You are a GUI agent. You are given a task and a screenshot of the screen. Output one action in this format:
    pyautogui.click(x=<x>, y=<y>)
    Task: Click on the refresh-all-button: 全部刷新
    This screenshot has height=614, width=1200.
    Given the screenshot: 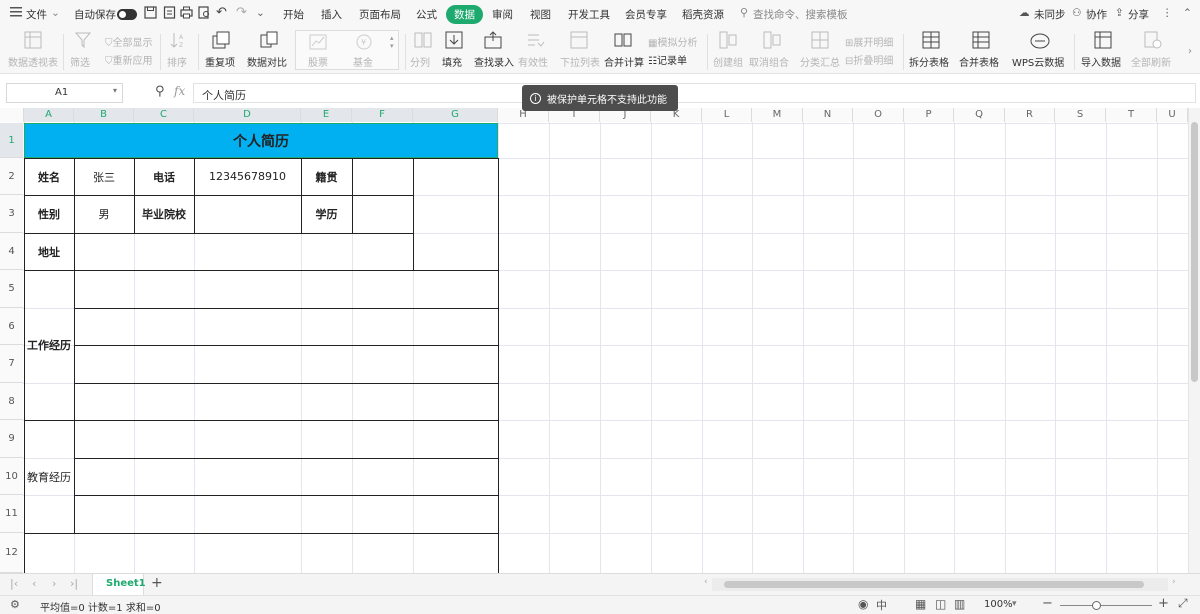 What is the action you would take?
    pyautogui.click(x=1151, y=61)
    